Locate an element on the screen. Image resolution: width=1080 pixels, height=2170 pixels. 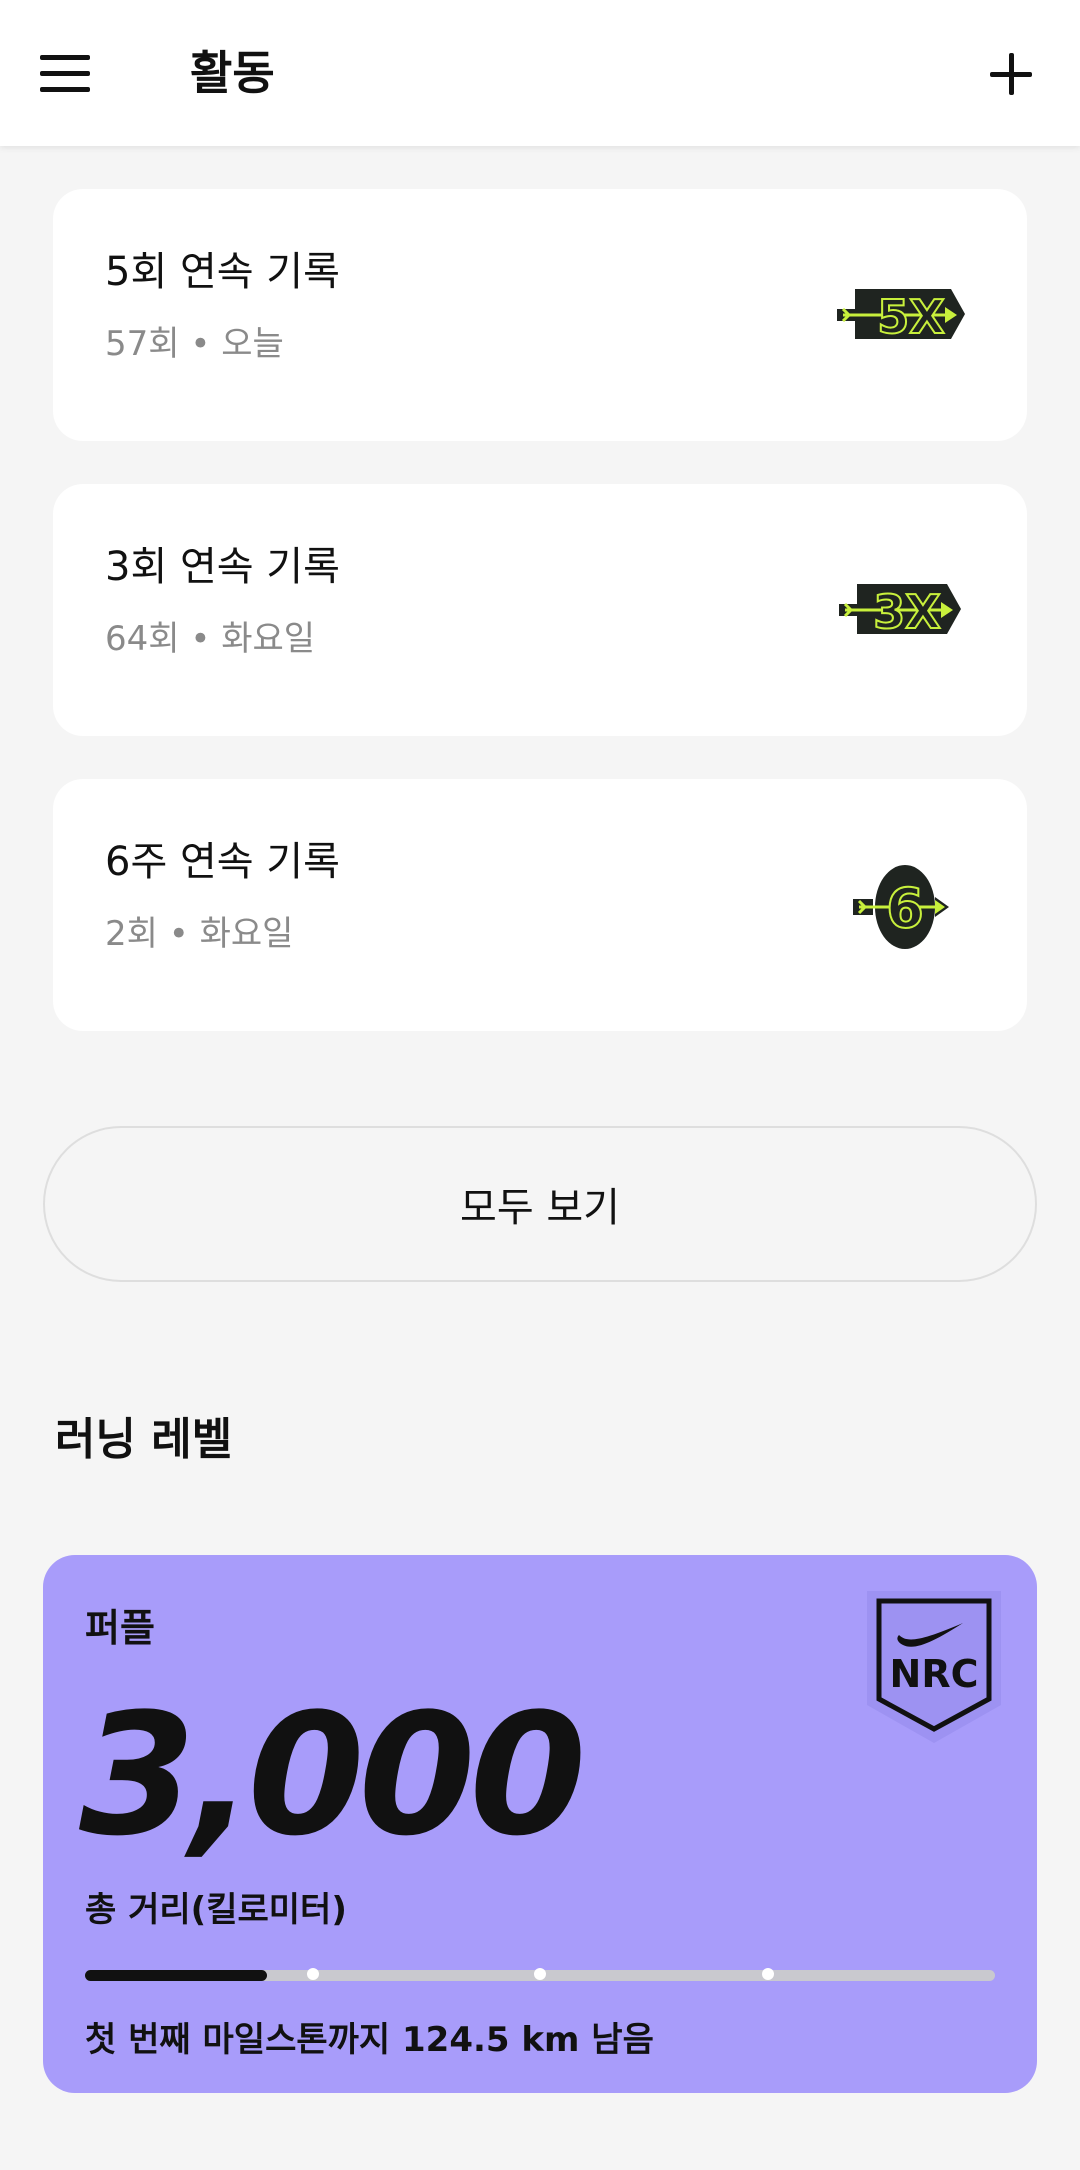
level-progress-fill is located at coordinates (176, 1975).